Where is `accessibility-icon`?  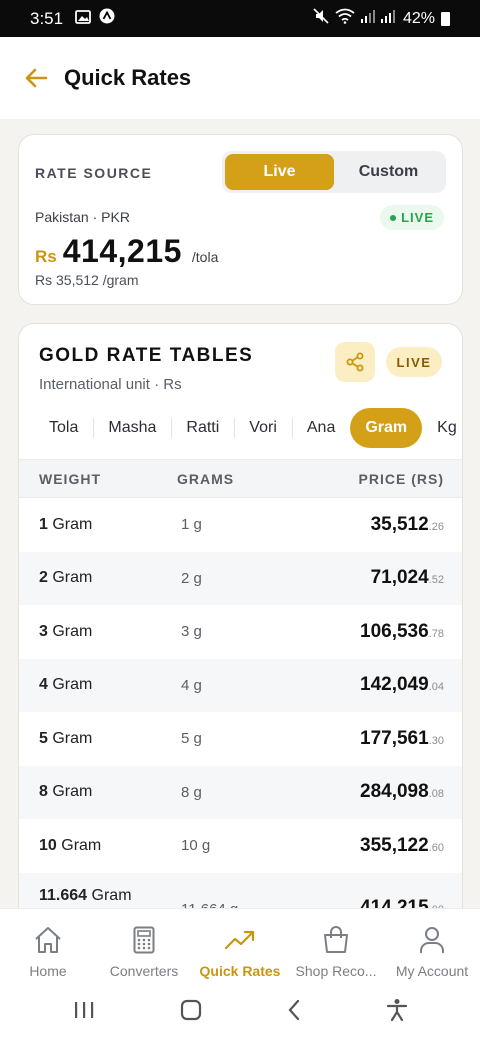
accessibility-icon is located at coordinates (397, 1012).